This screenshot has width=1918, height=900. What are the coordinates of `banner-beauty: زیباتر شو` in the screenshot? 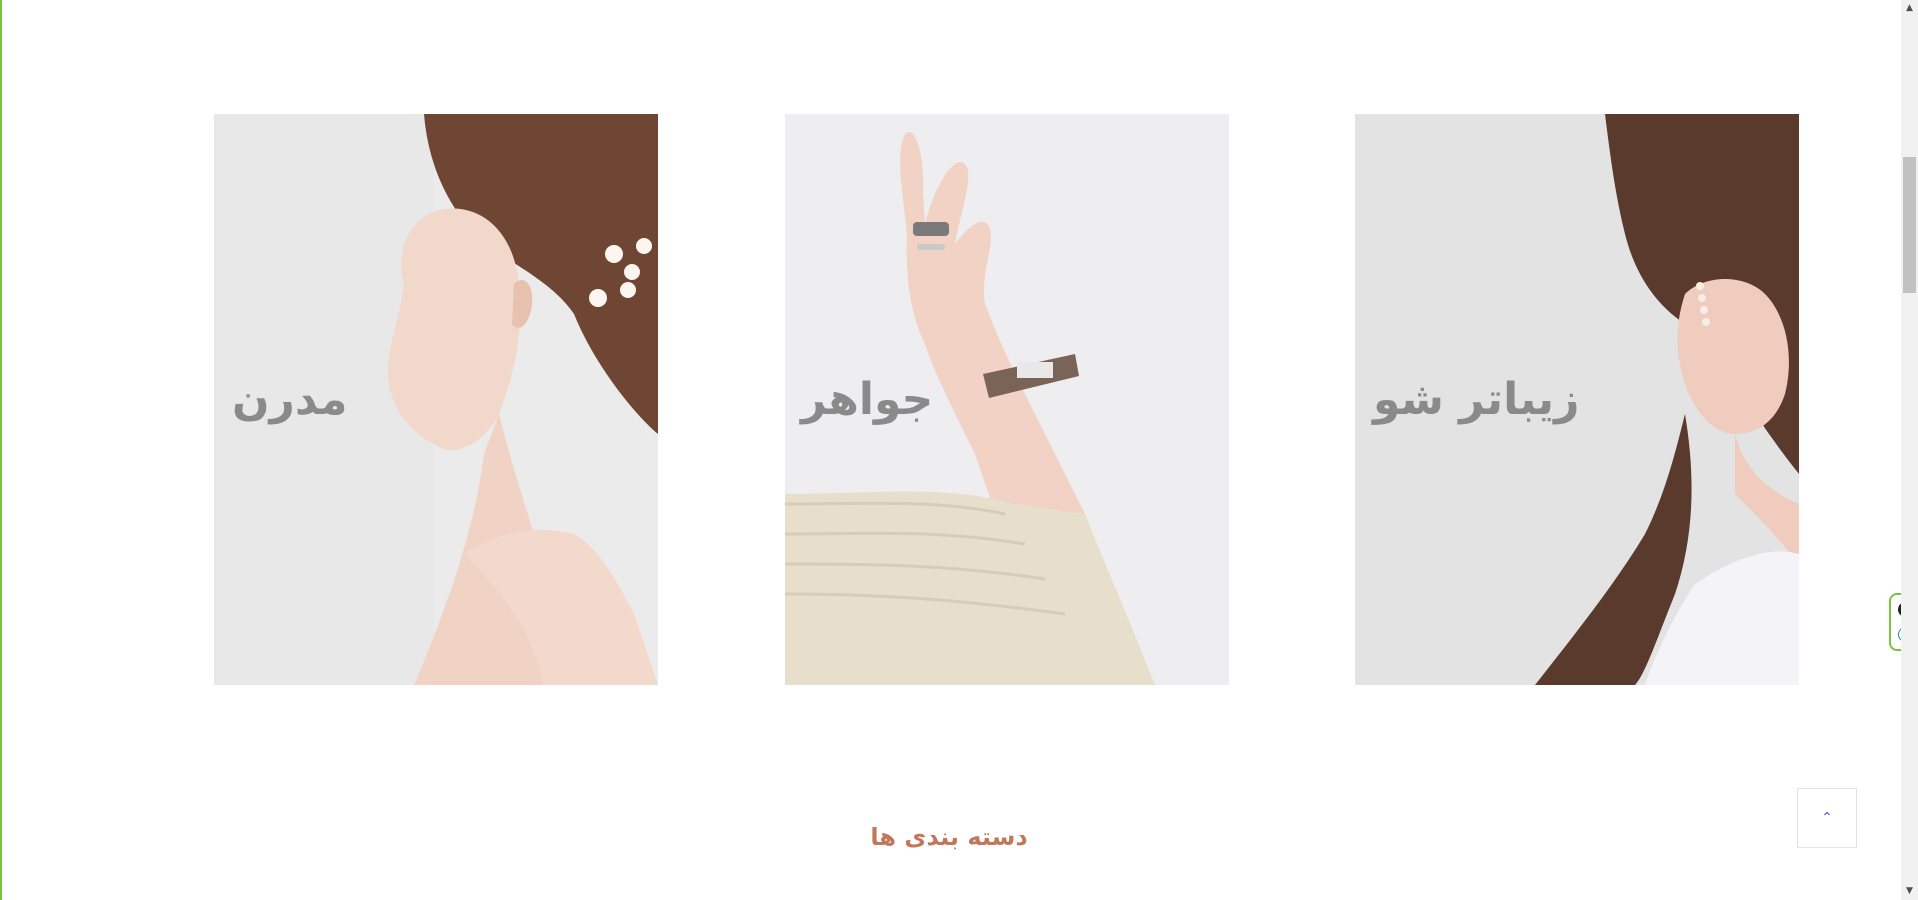 It's located at (1577, 399).